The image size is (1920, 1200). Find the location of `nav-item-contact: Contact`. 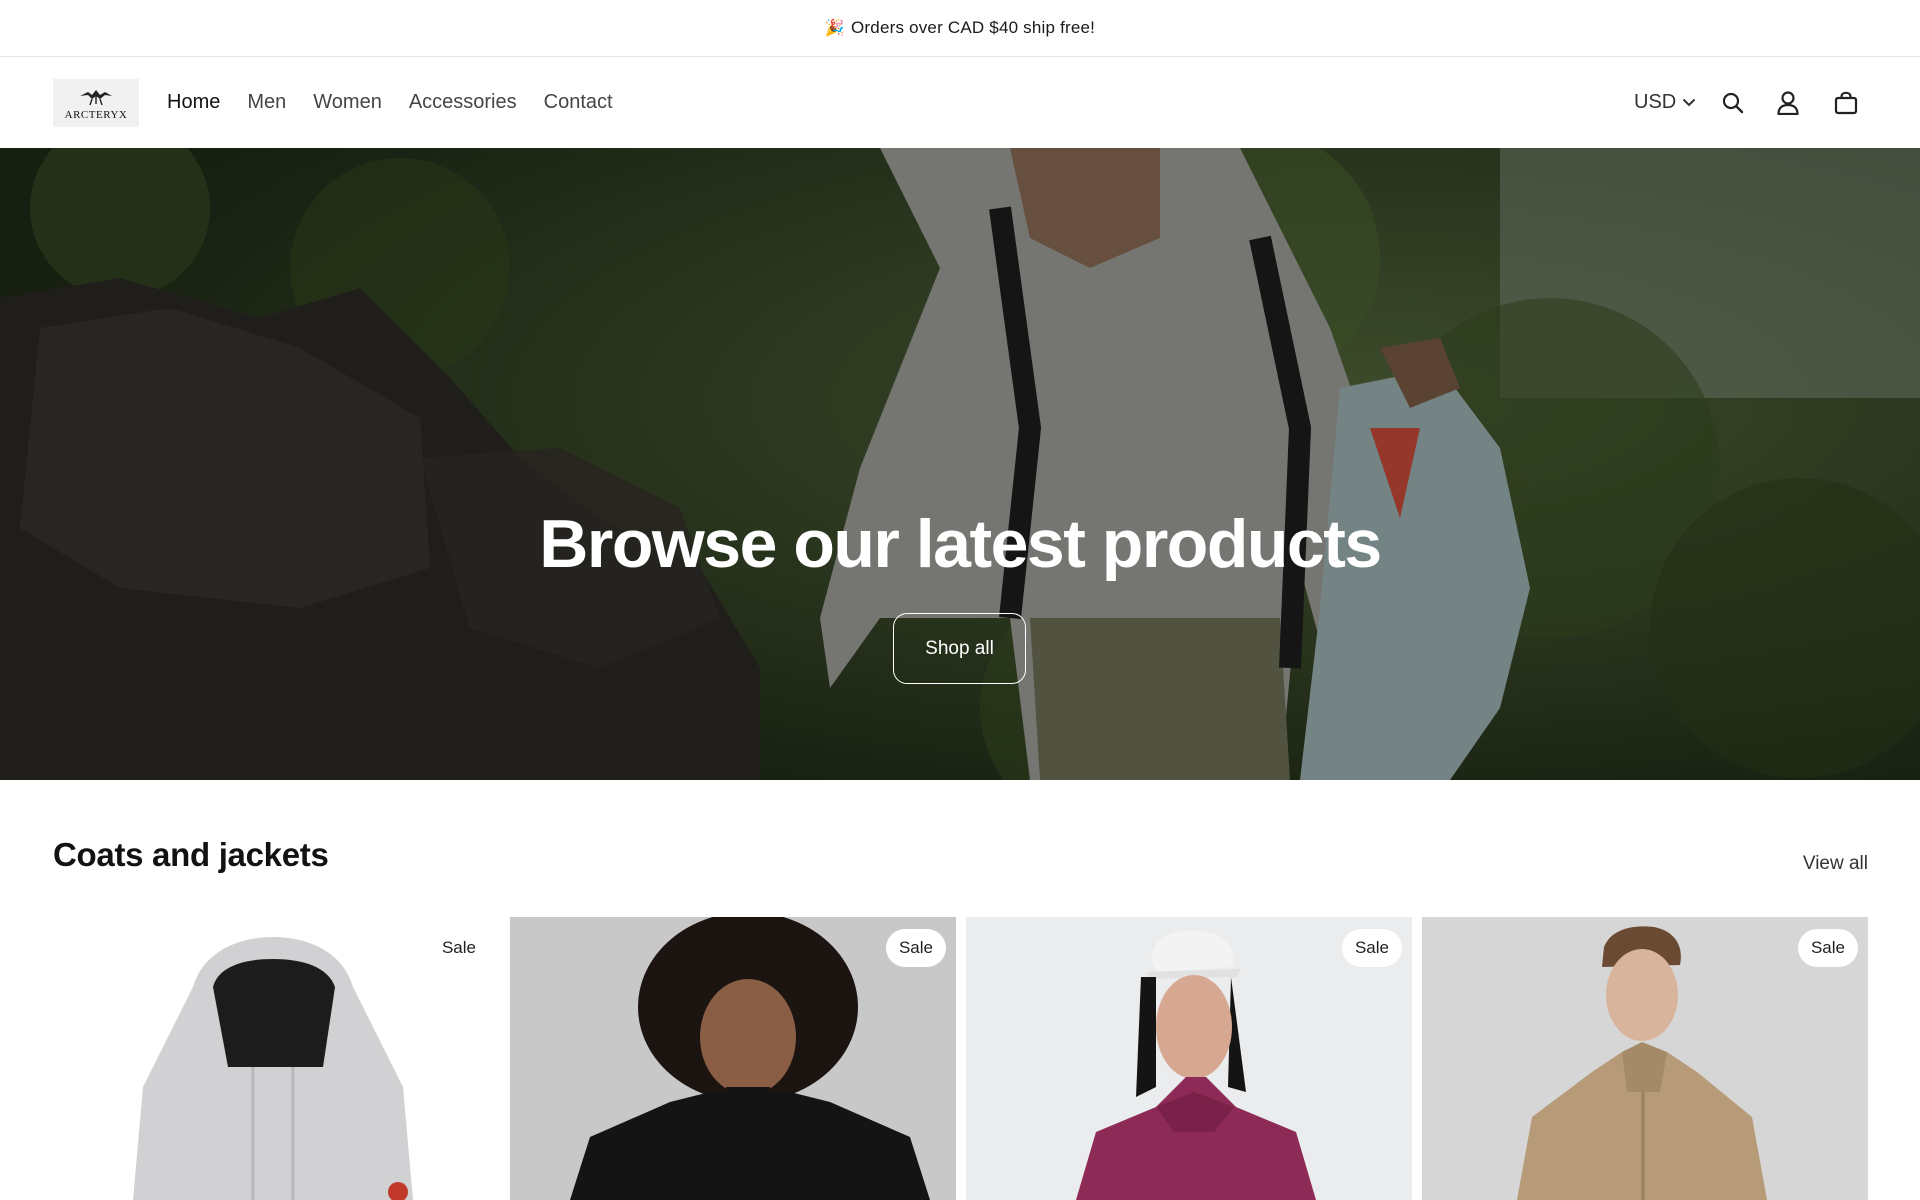

nav-item-contact: Contact is located at coordinates (578, 102).